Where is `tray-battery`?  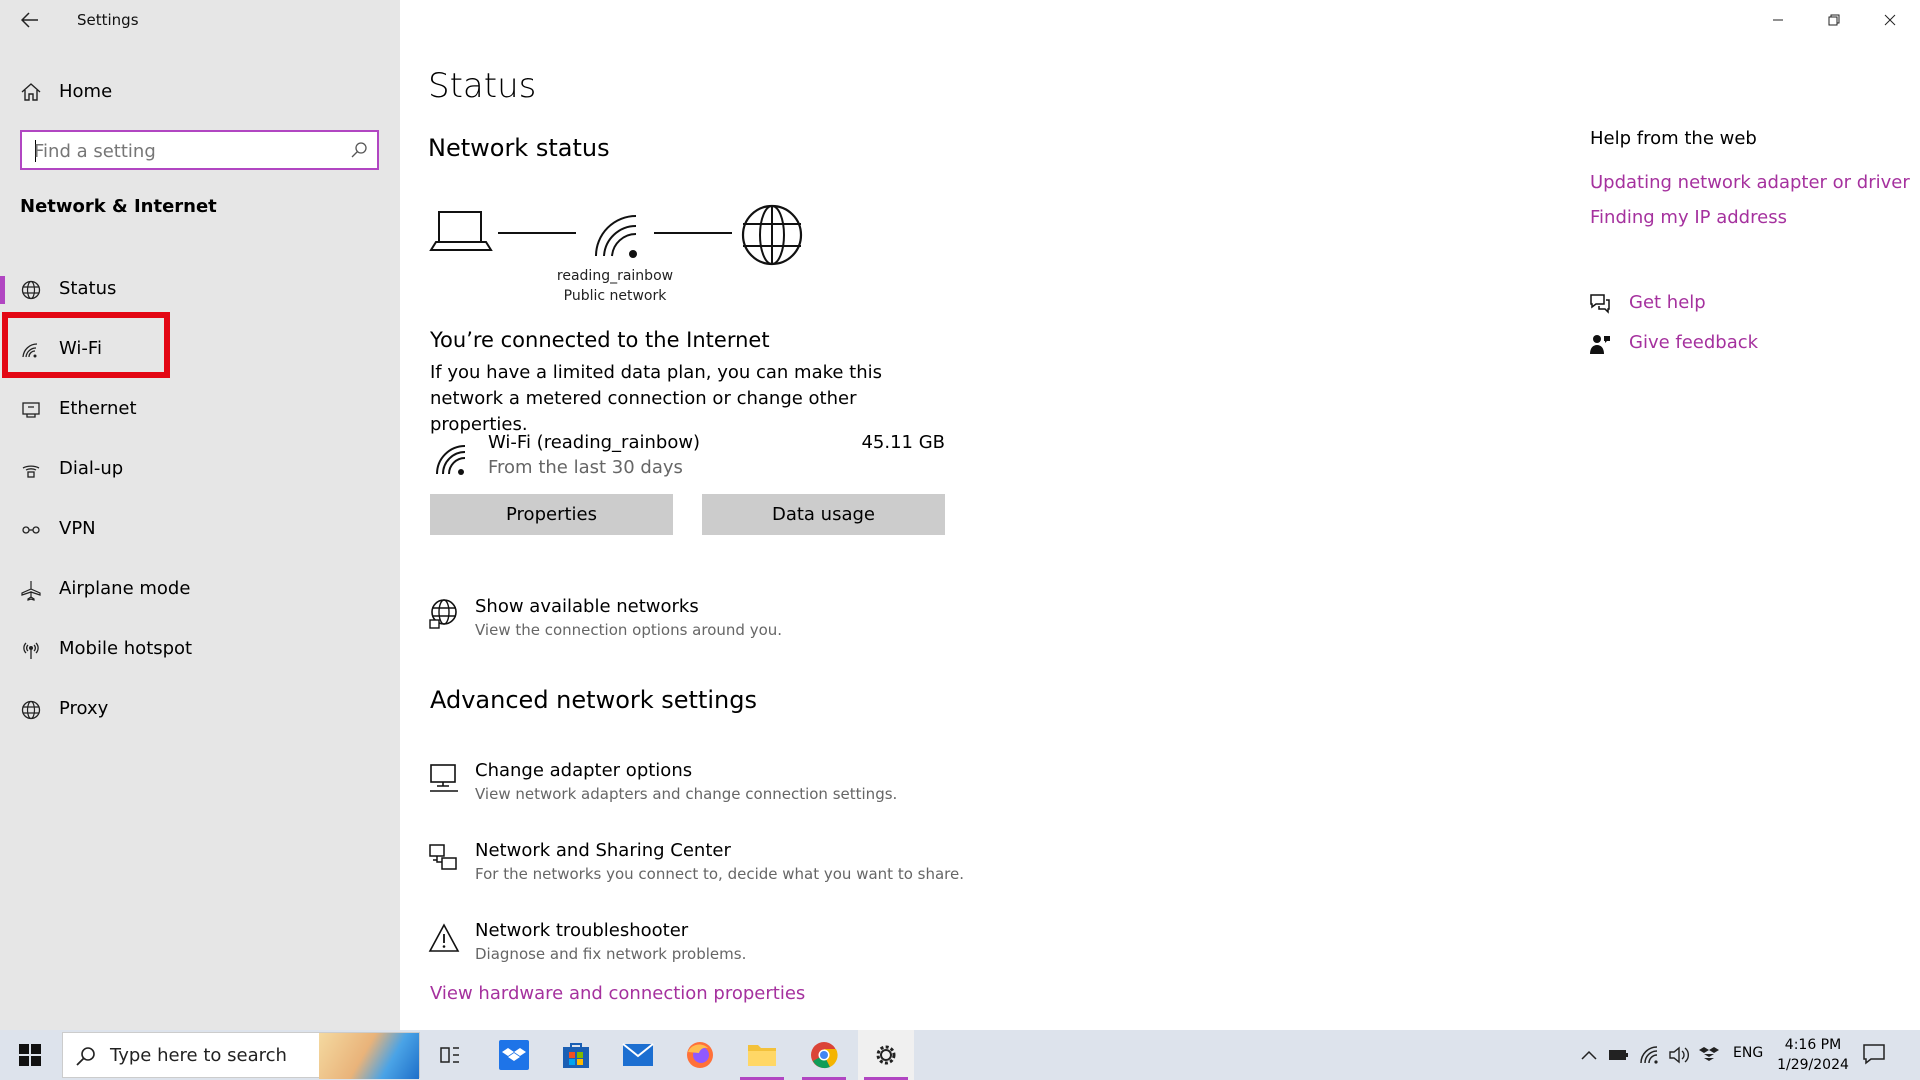
tray-battery is located at coordinates (1619, 1055).